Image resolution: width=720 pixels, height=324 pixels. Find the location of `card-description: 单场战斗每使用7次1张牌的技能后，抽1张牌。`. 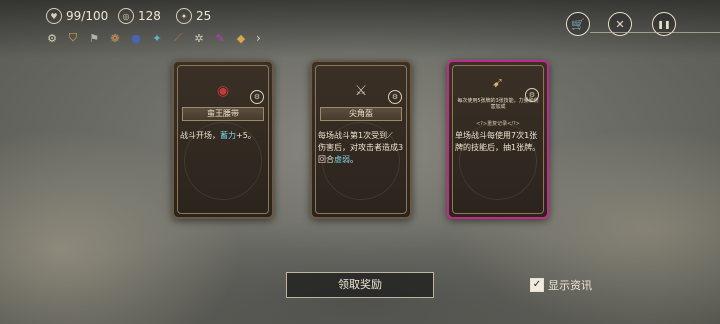

card-description: 单场战斗每使用7次1张牌的技能后，抽1张牌。 is located at coordinates (498, 141).